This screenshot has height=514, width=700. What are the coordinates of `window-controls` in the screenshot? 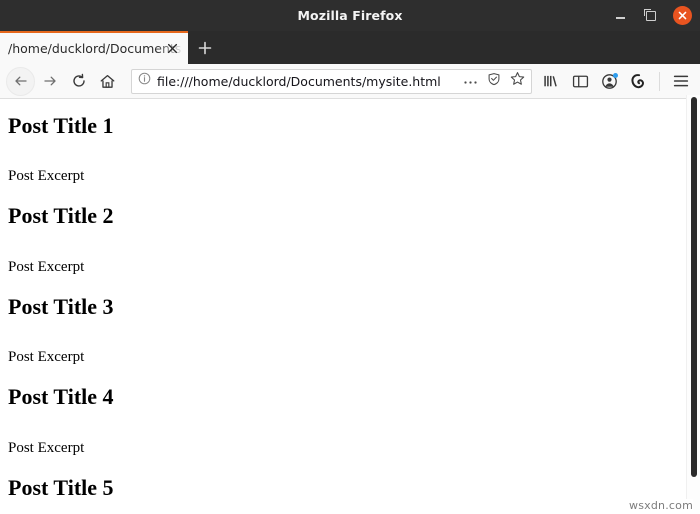 It's located at (651, 15).